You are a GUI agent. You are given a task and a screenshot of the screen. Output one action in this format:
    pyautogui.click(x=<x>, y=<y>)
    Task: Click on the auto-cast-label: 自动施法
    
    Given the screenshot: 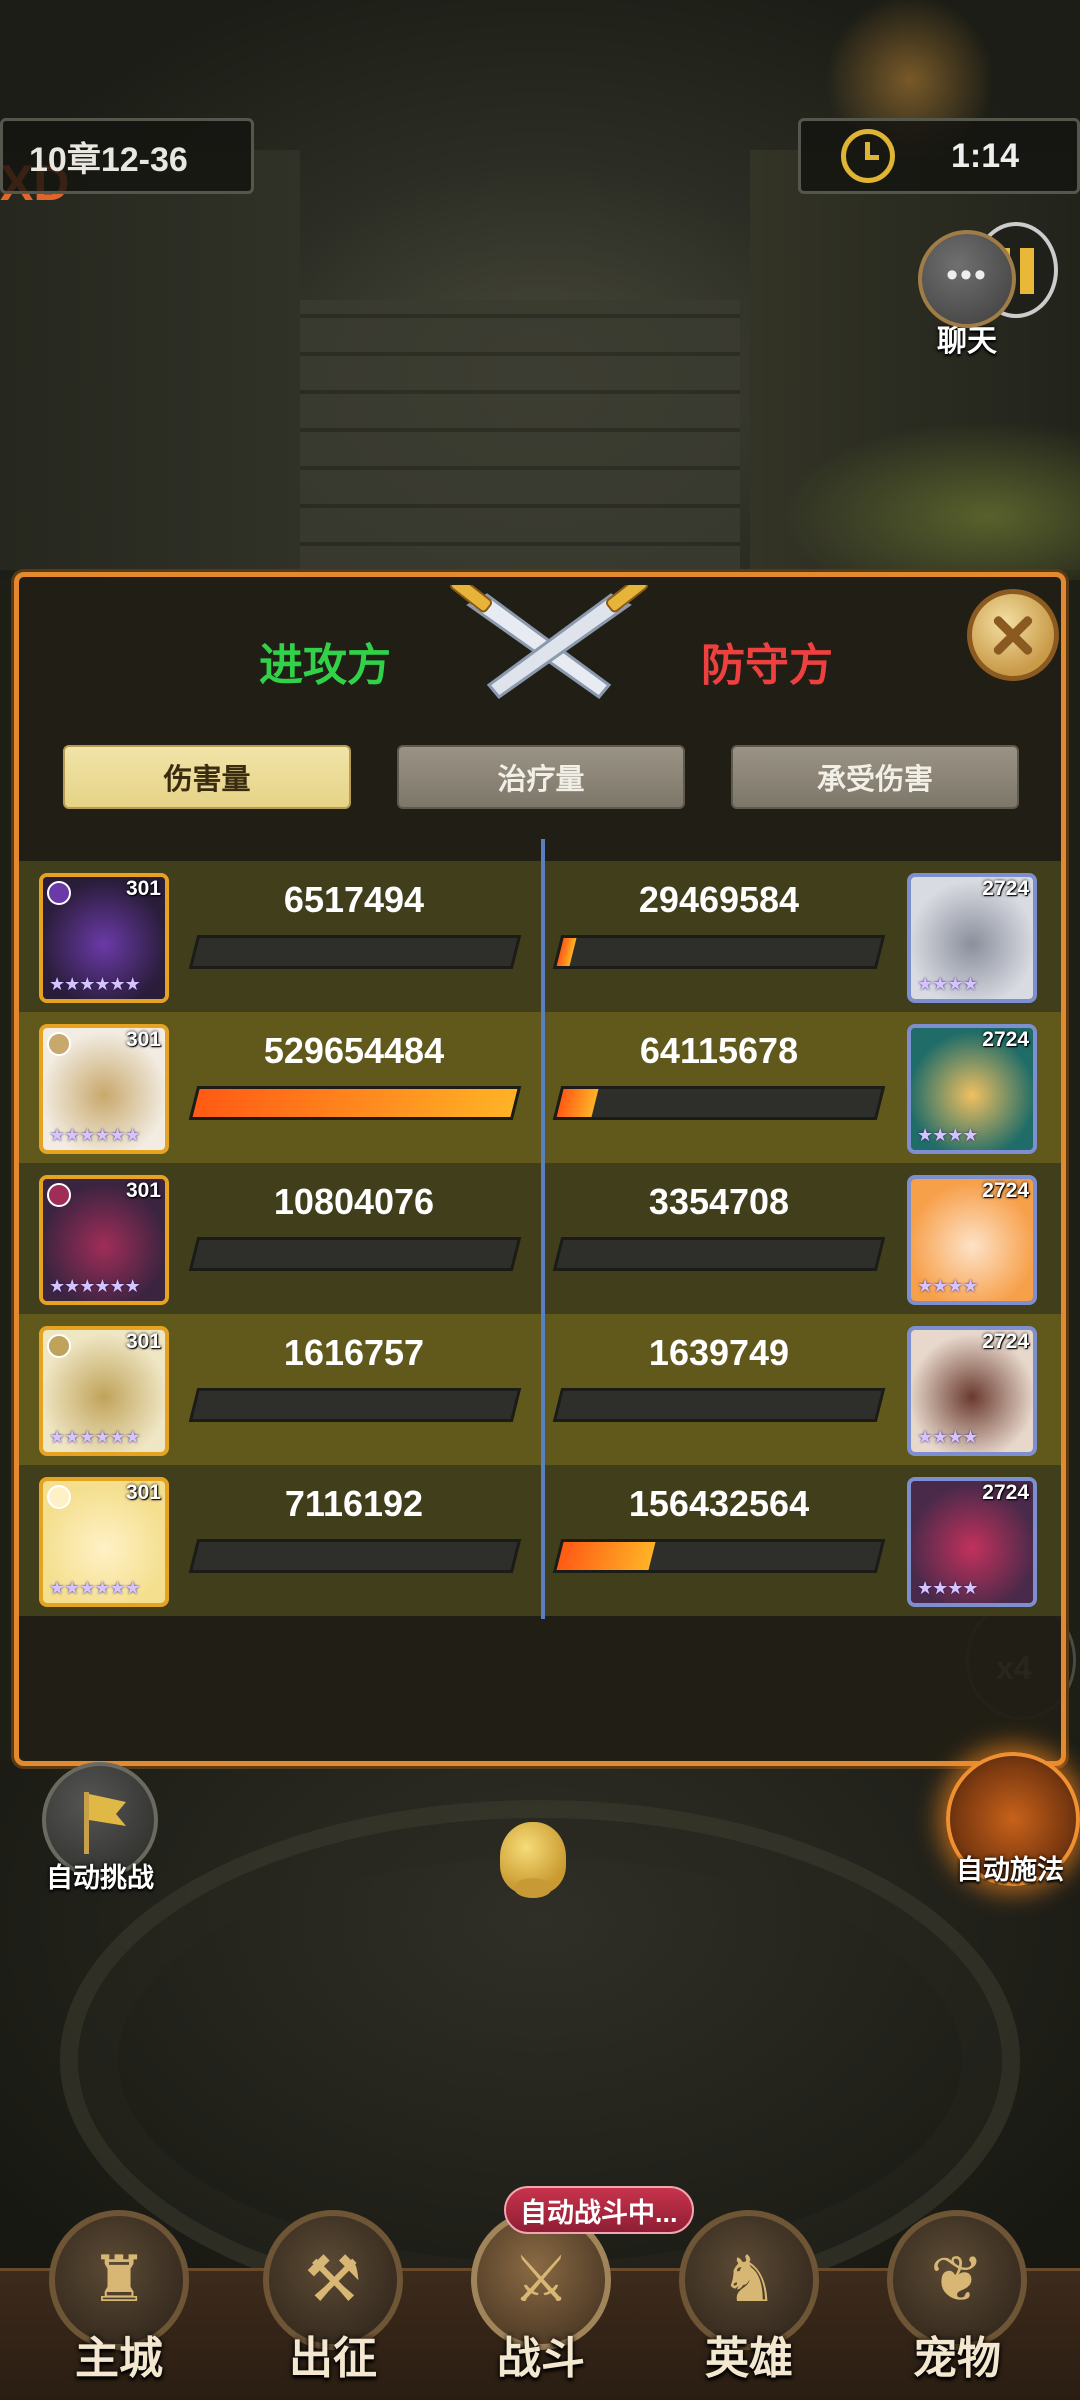 What is the action you would take?
    pyautogui.click(x=1010, y=1870)
    